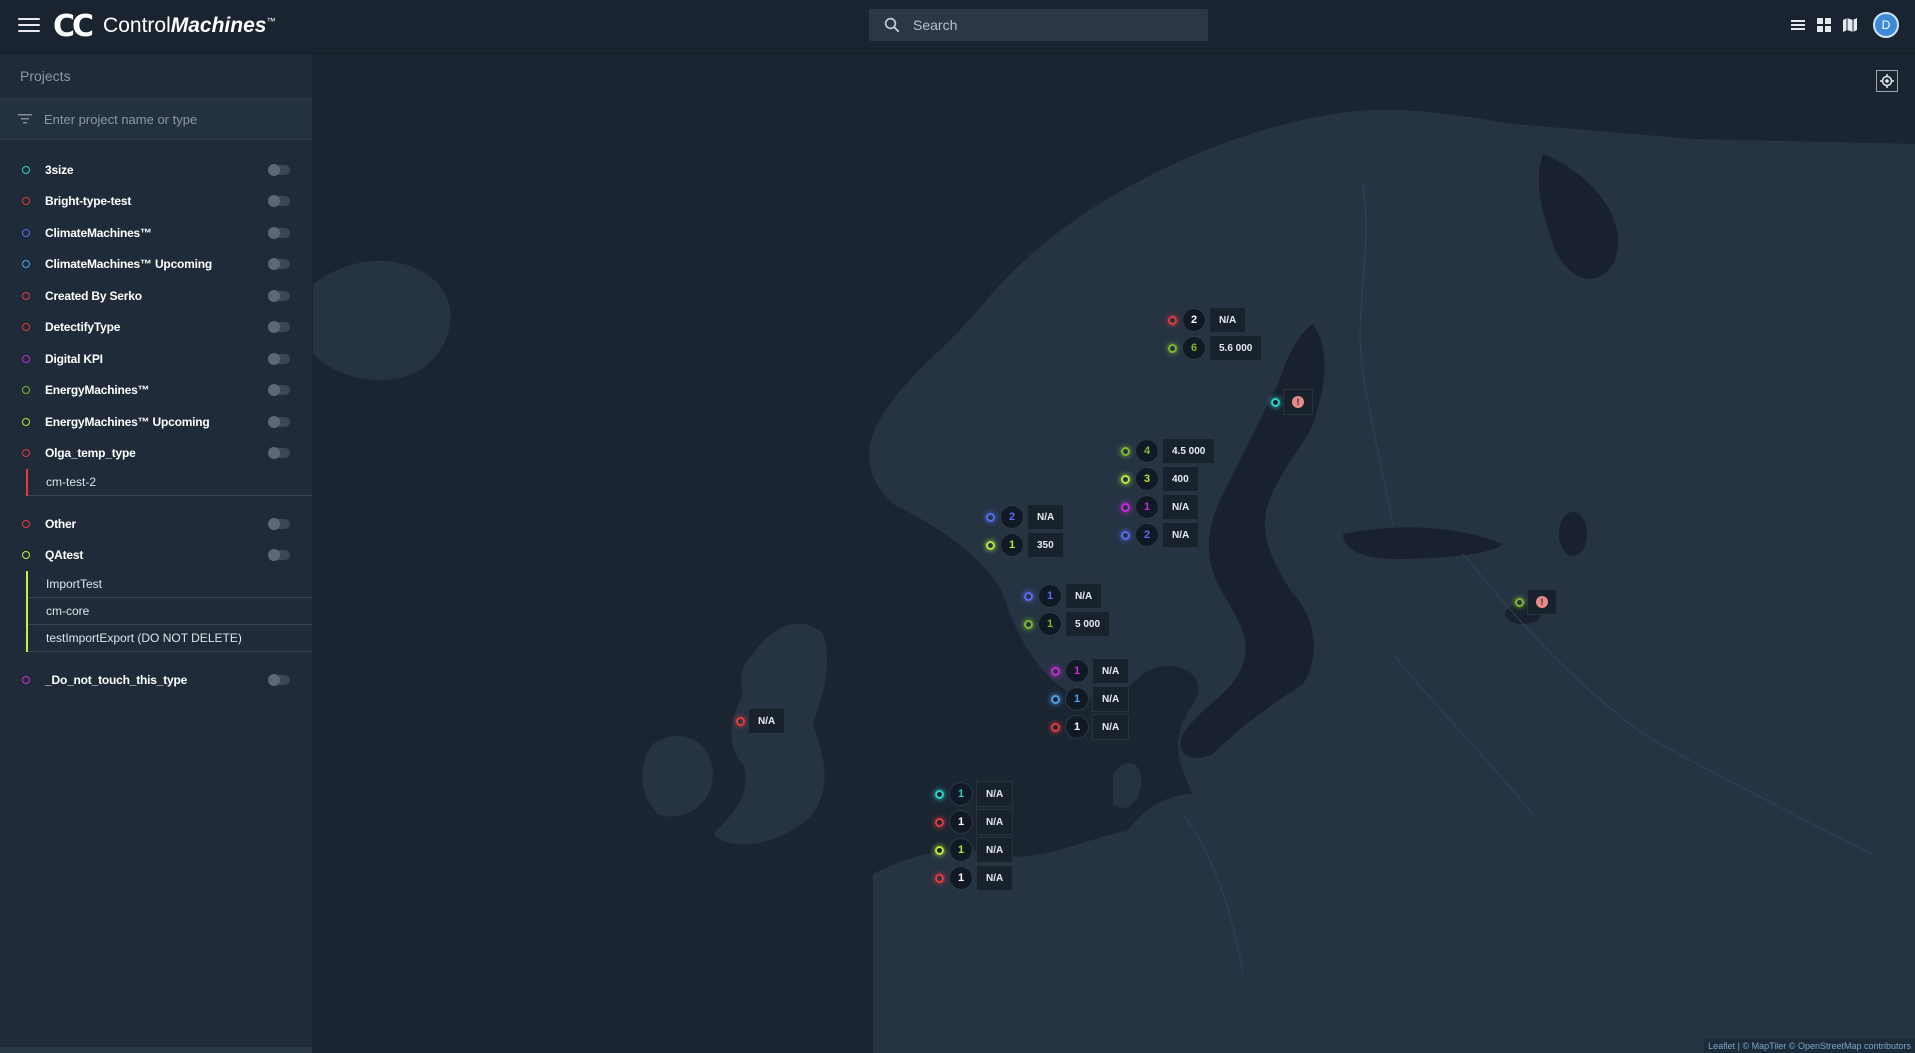 The height and width of the screenshot is (1053, 1915). I want to click on project-item: Created By Serko, so click(156, 296).